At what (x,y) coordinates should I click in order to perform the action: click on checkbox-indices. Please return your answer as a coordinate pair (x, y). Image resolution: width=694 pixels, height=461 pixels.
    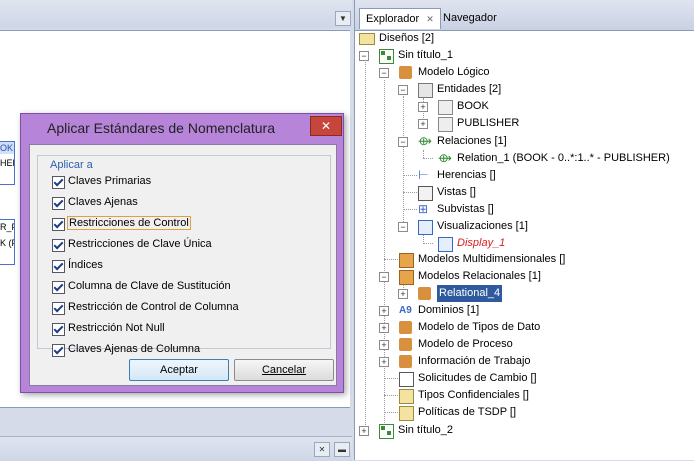
    Looking at the image, I should click on (58, 266).